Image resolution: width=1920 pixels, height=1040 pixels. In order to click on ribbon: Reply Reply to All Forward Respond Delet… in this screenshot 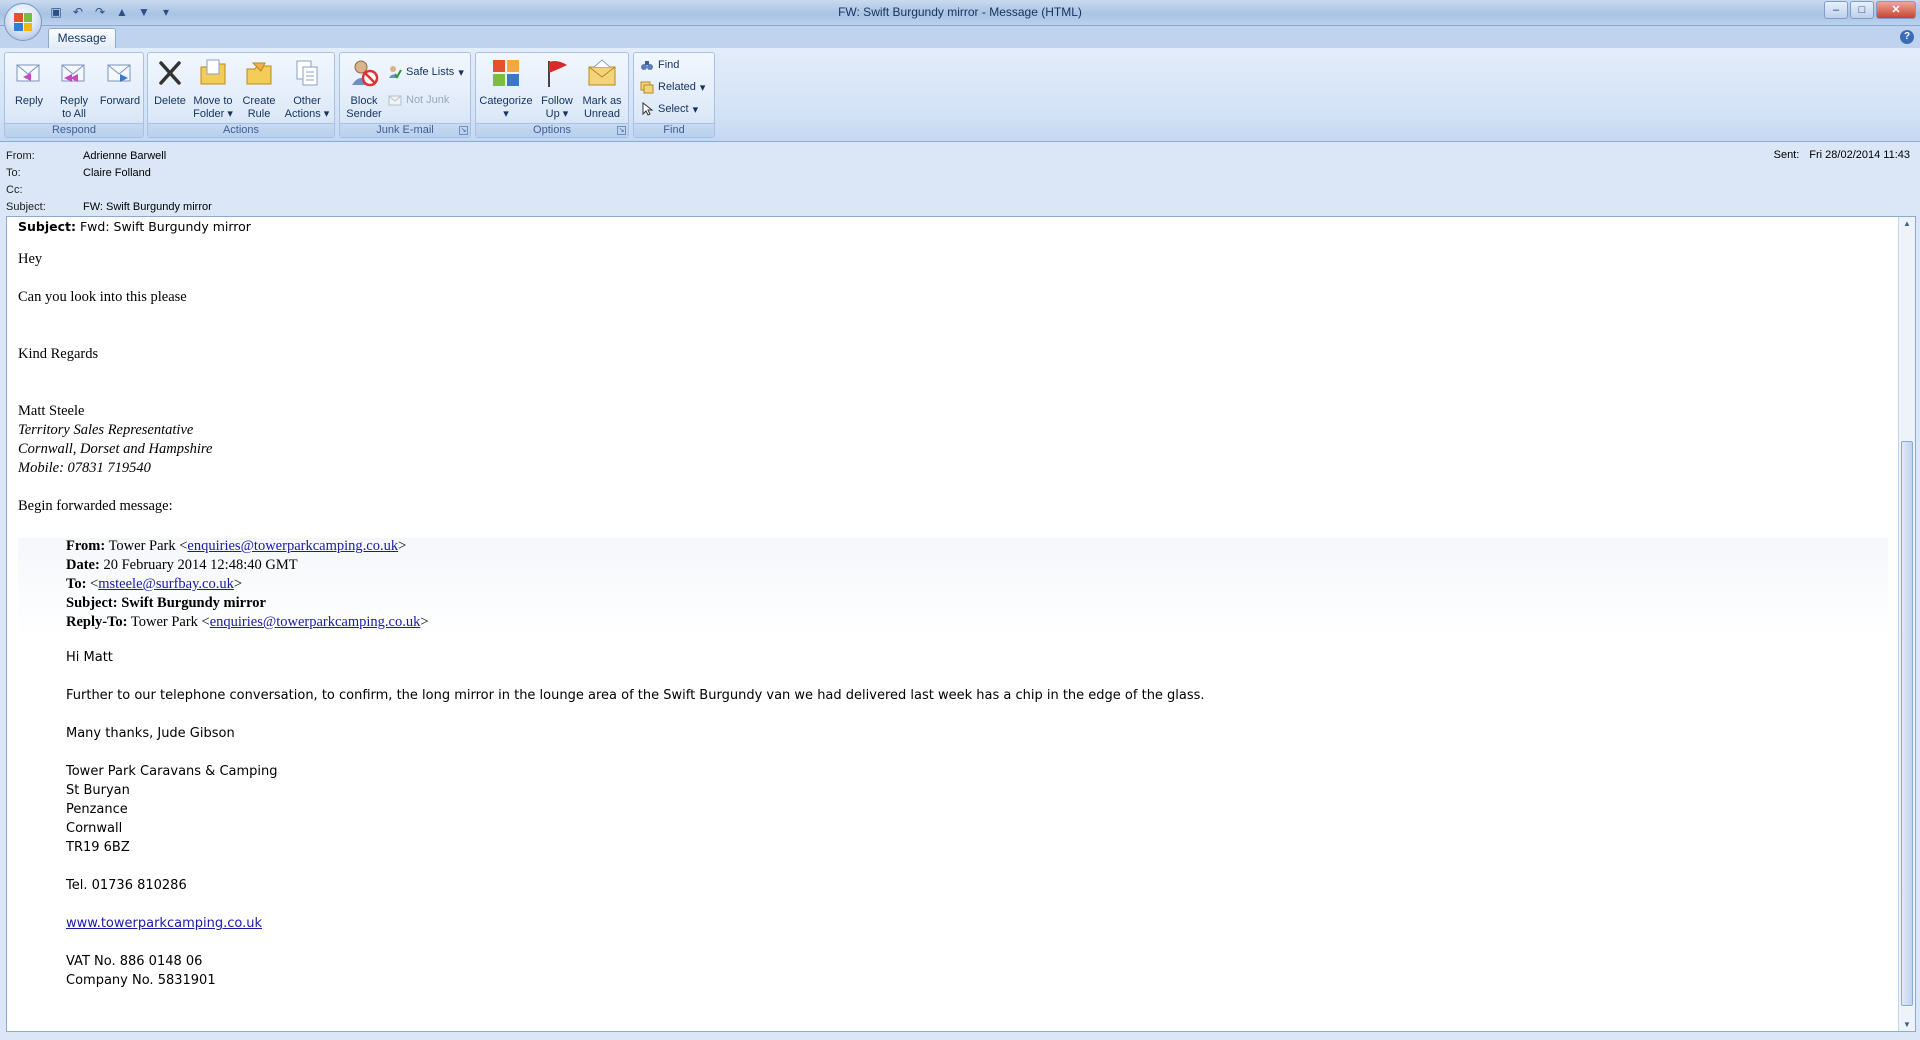, I will do `click(960, 95)`.